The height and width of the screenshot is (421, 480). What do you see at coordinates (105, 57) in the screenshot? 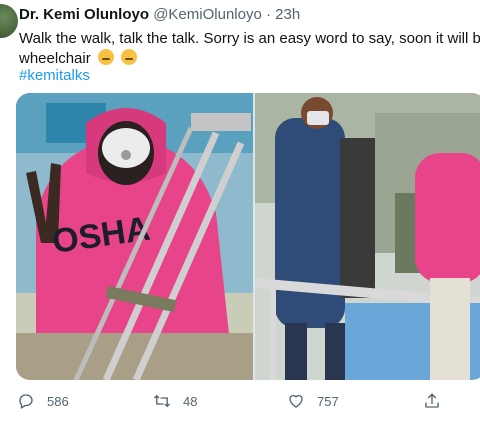
I see `rolling-eyes-emoji-icon` at bounding box center [105, 57].